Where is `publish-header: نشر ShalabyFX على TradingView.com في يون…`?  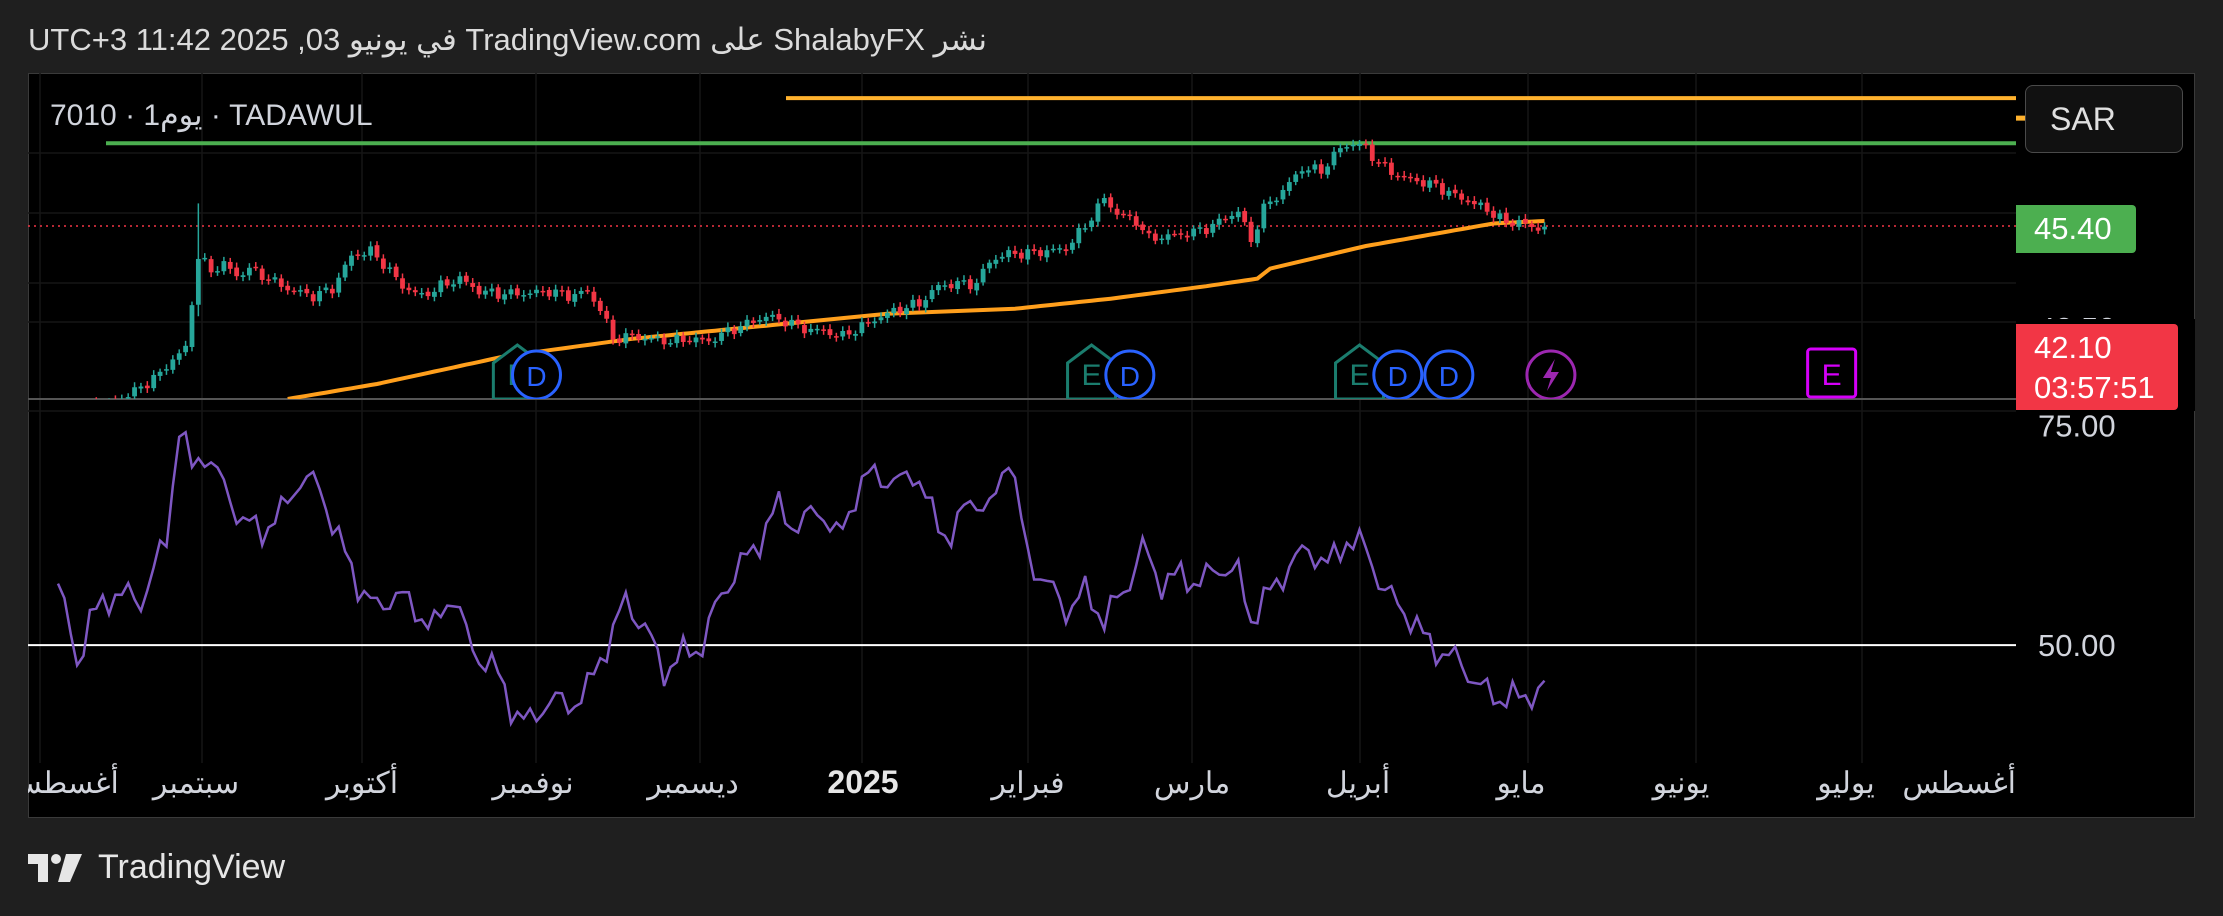
publish-header: نشر ShalabyFX على TradingView.com في يون… is located at coordinates (507, 39).